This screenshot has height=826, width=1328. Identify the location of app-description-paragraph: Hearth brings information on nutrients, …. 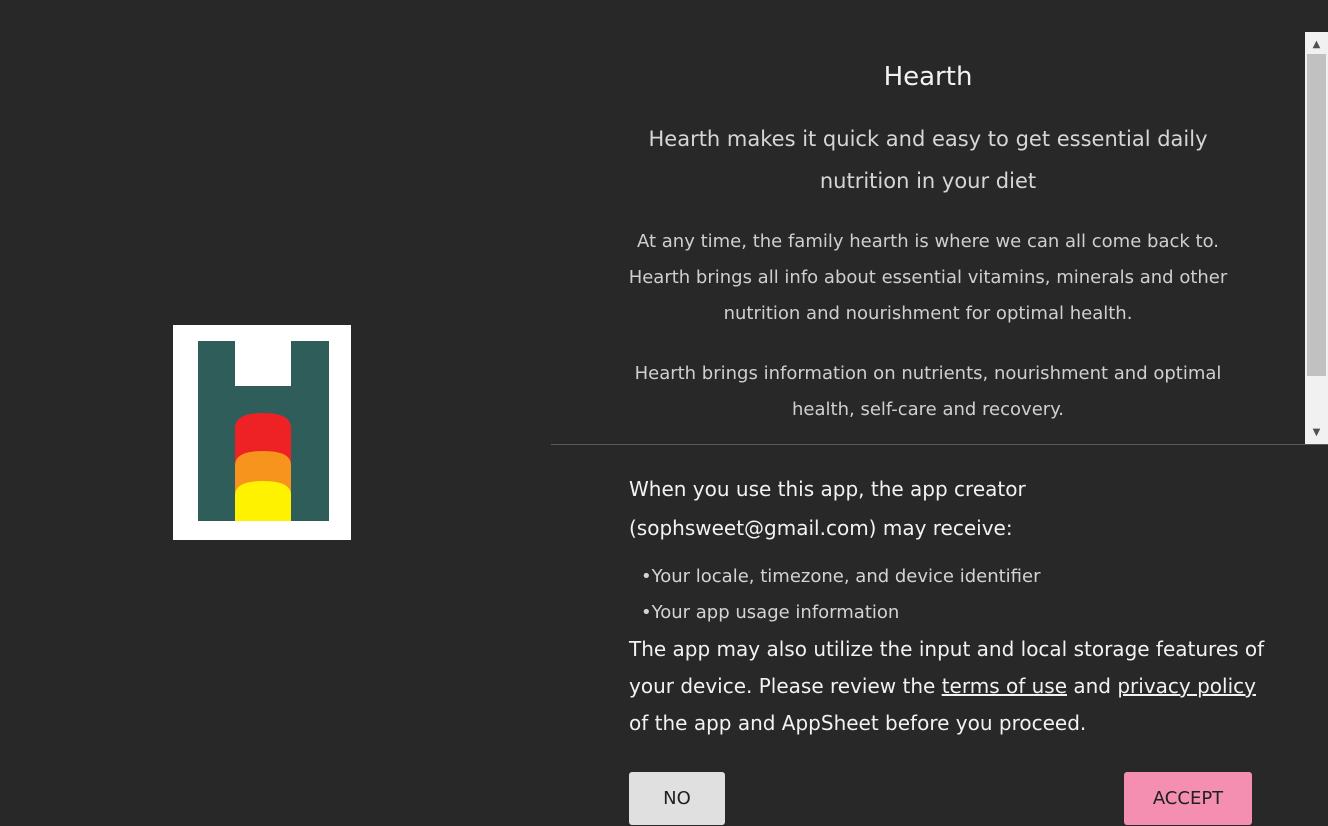
(928, 391).